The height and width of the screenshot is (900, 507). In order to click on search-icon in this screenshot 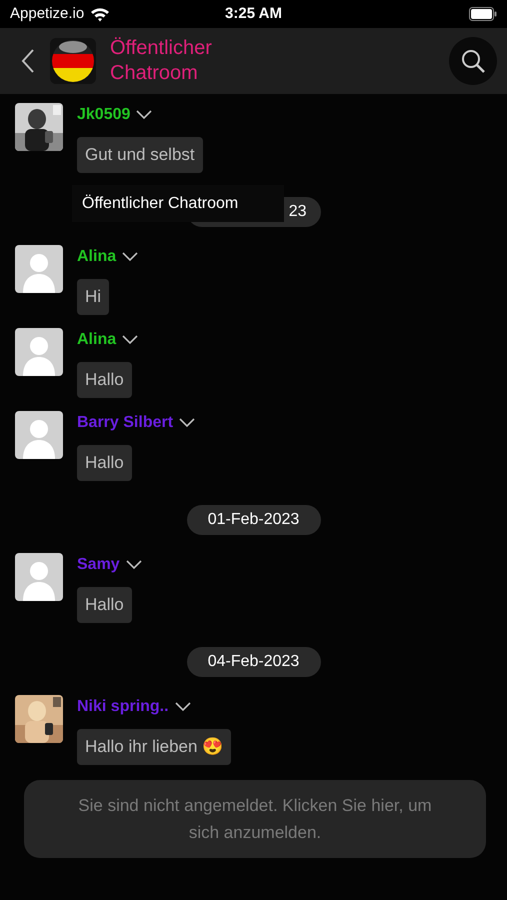, I will do `click(473, 61)`.